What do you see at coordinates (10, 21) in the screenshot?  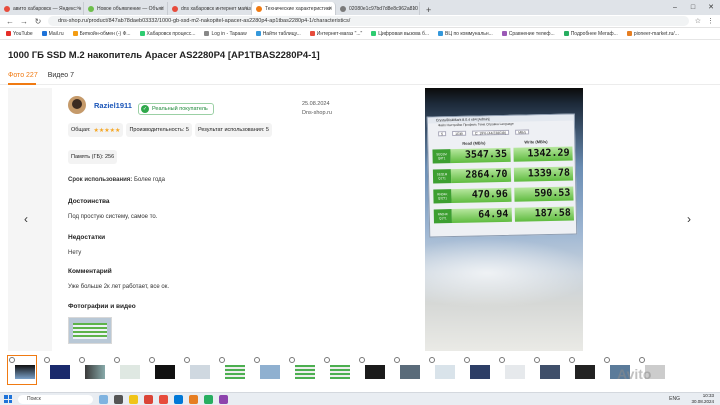 I see `back-icon: ←` at bounding box center [10, 21].